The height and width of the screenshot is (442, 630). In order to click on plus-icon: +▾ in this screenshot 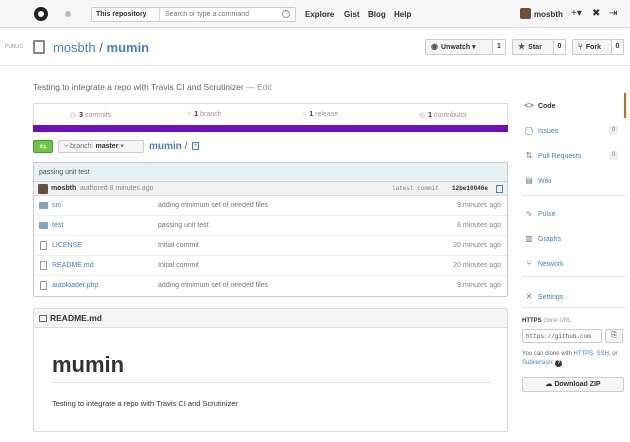, I will do `click(576, 14)`.